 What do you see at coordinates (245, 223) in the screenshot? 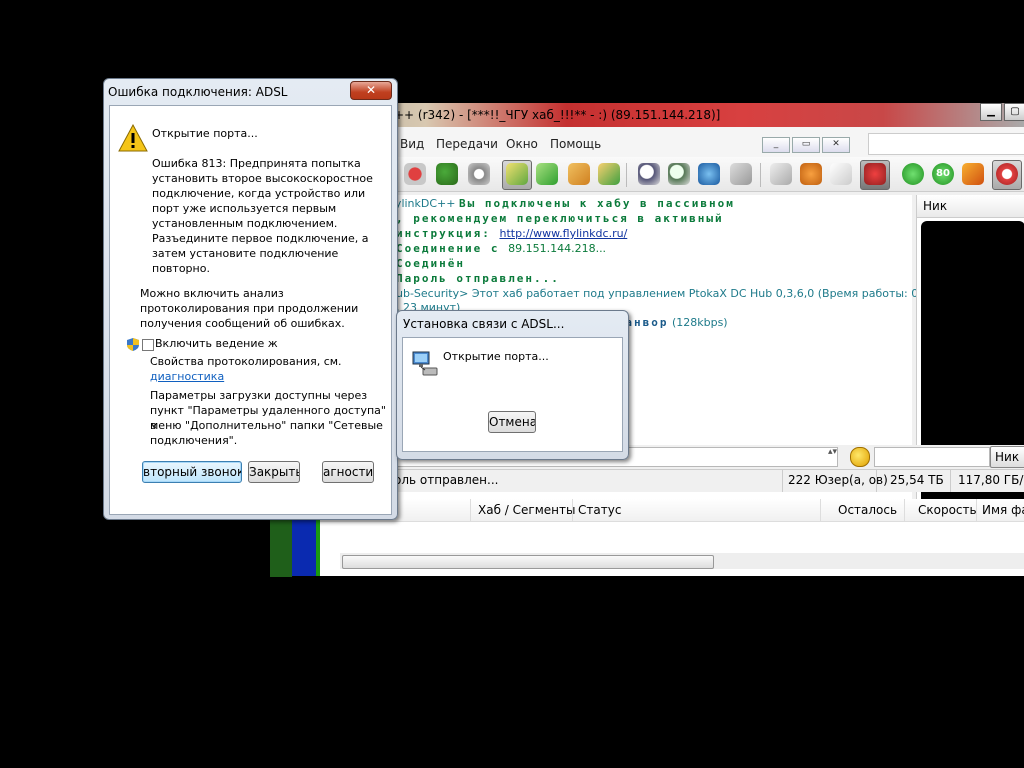
I see `error-line: установленным подключением.` at bounding box center [245, 223].